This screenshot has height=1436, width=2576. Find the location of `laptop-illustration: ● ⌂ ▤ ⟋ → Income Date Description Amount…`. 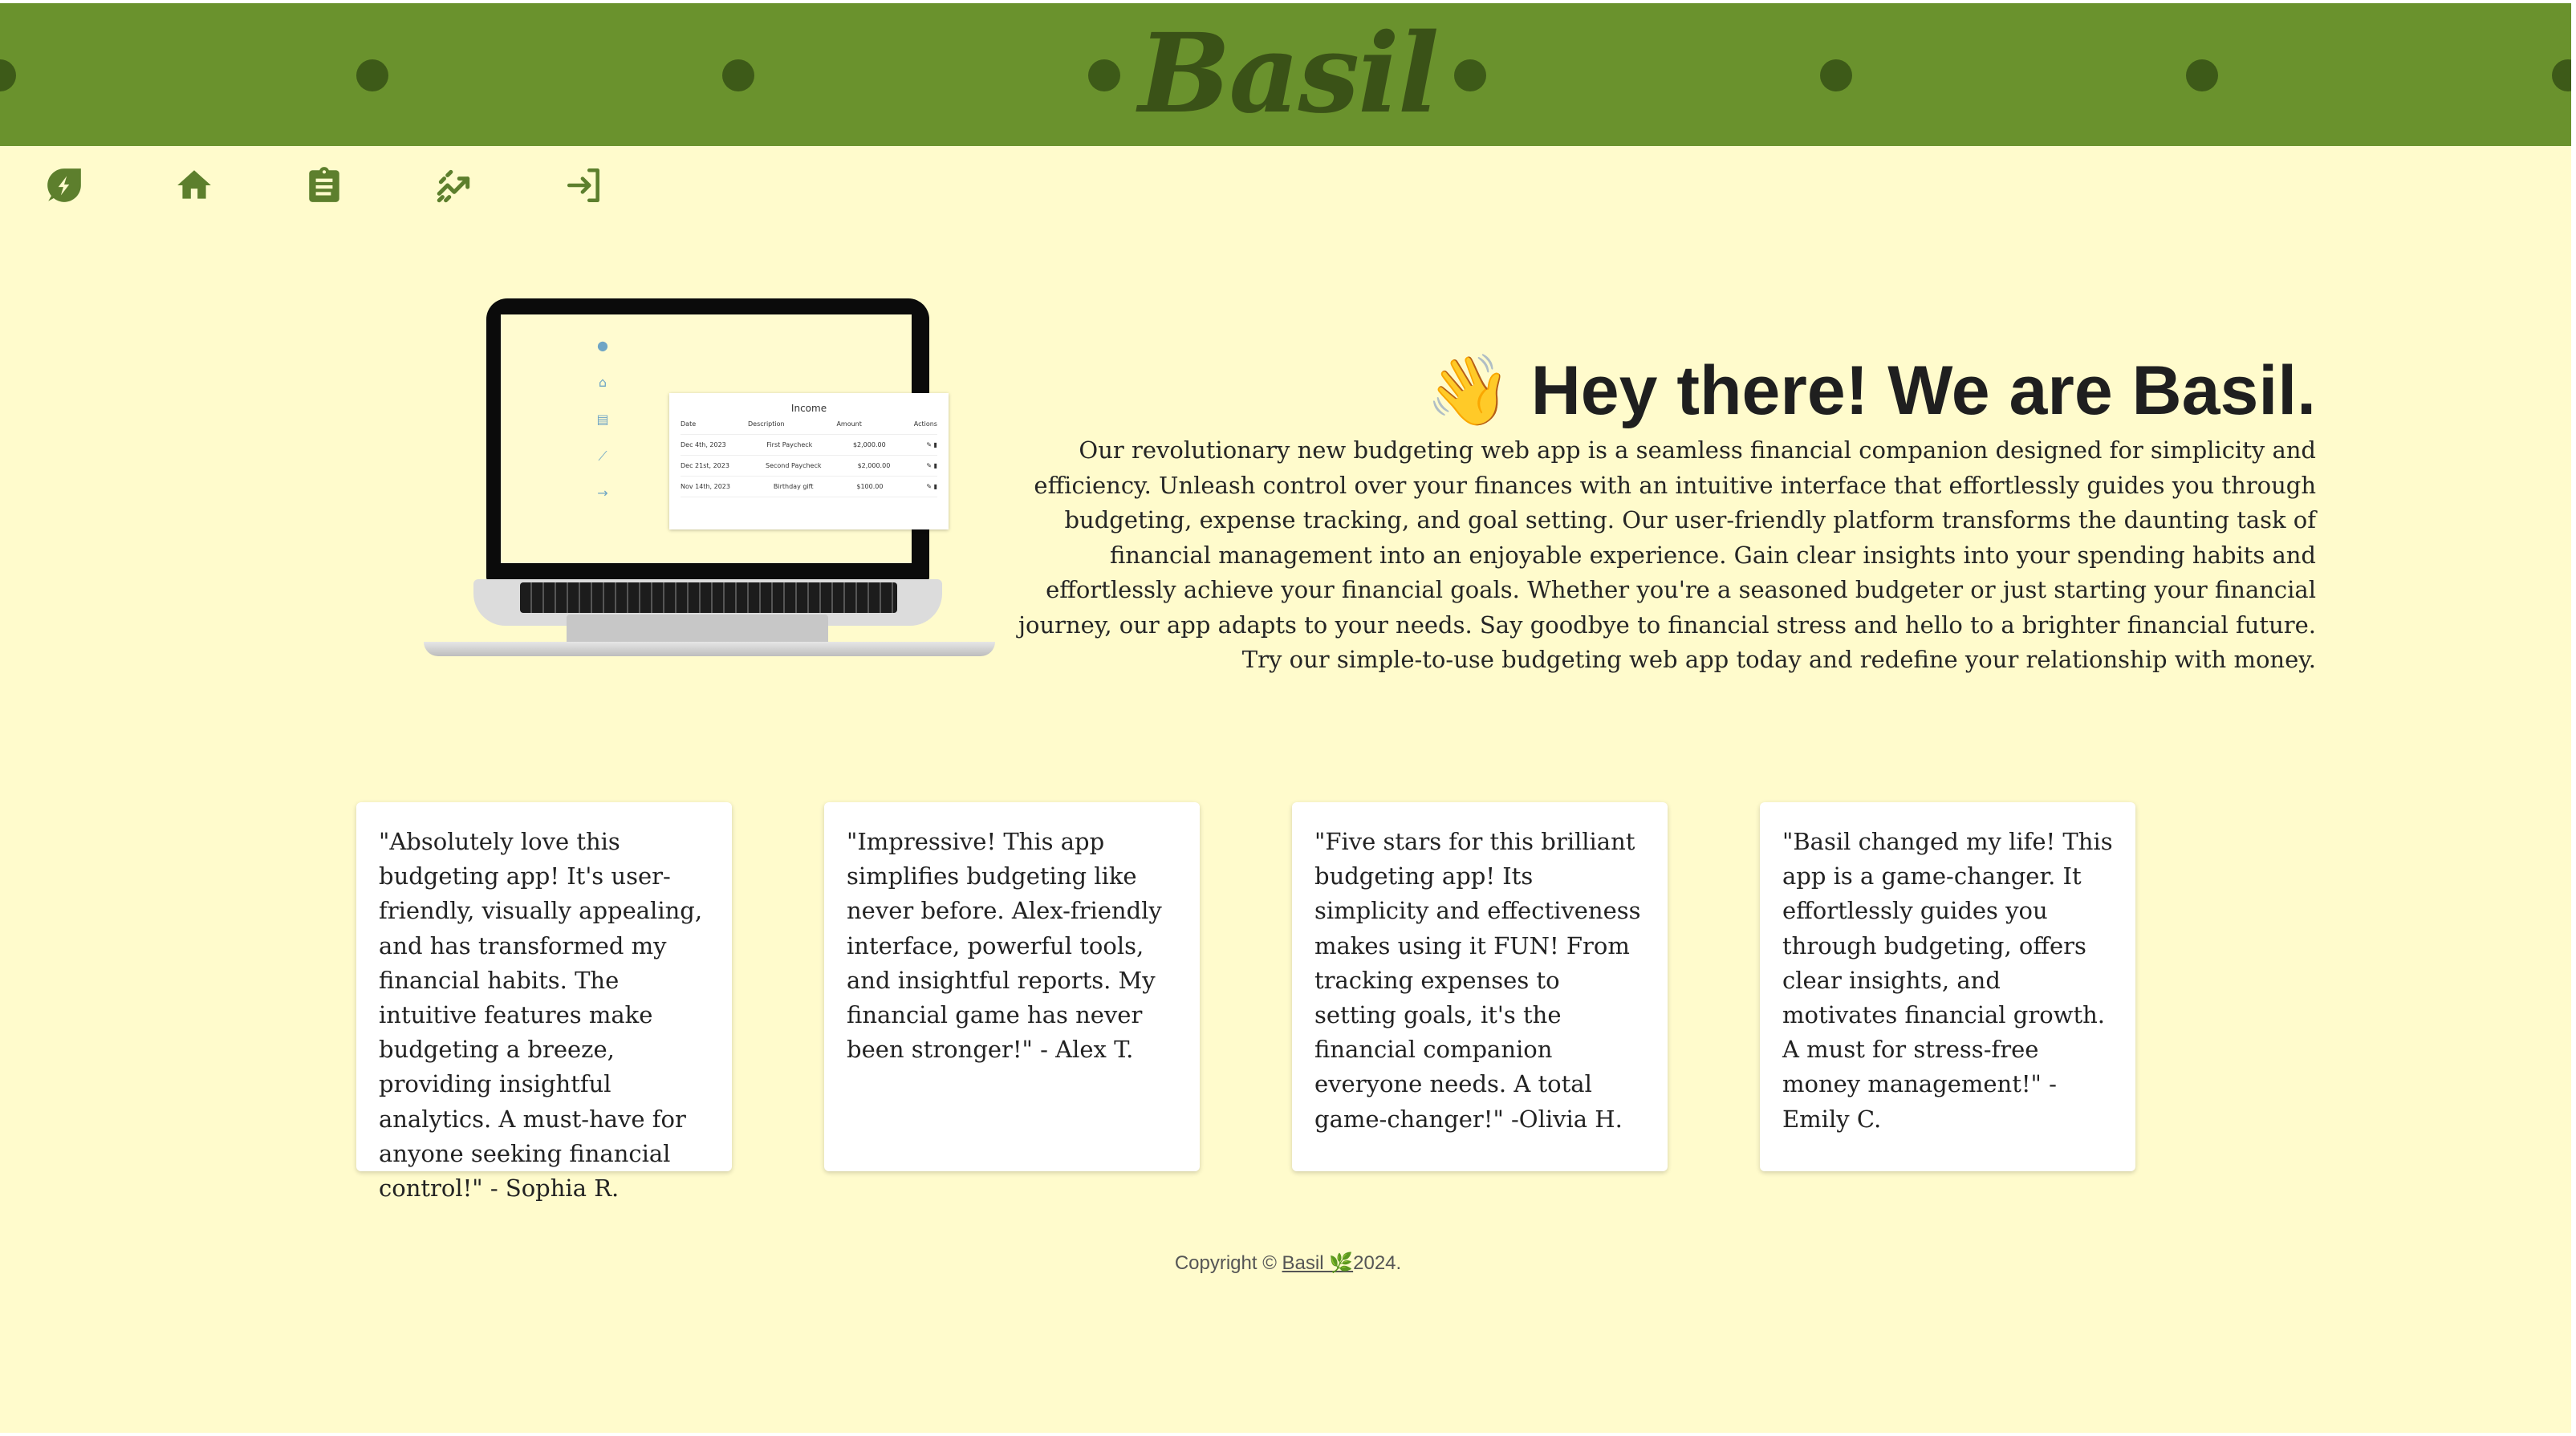

laptop-illustration: ● ⌂ ▤ ⟋ → Income Date Description Amount… is located at coordinates (709, 480).